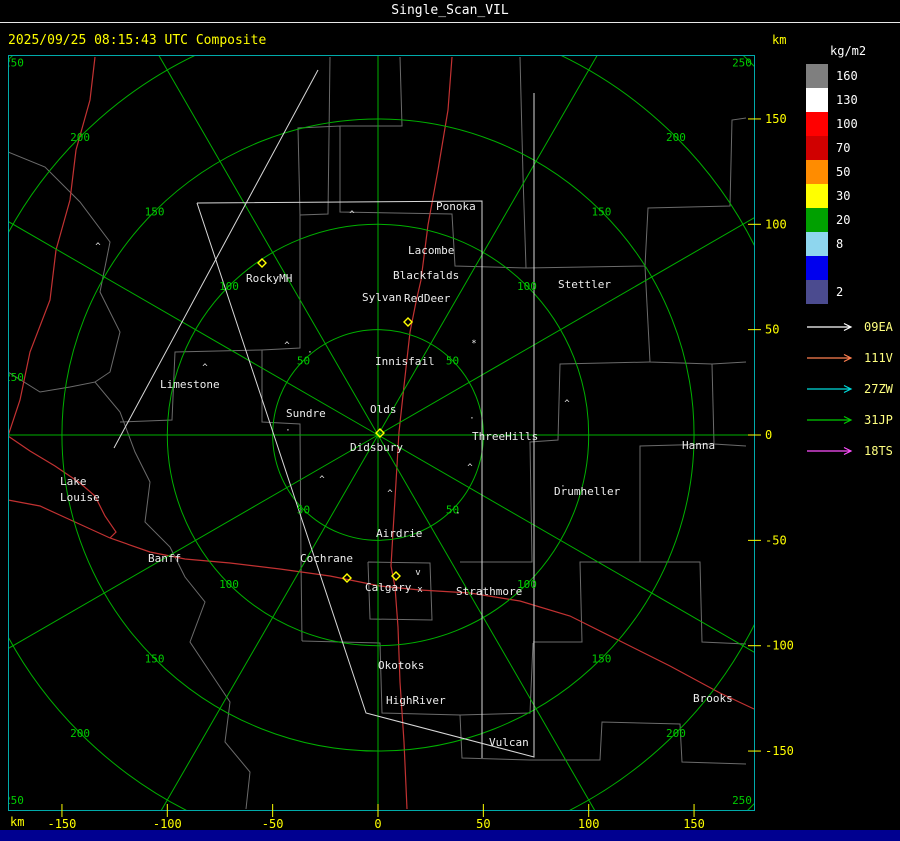  I want to click on y-axis-tick-label: 0, so click(768, 435).